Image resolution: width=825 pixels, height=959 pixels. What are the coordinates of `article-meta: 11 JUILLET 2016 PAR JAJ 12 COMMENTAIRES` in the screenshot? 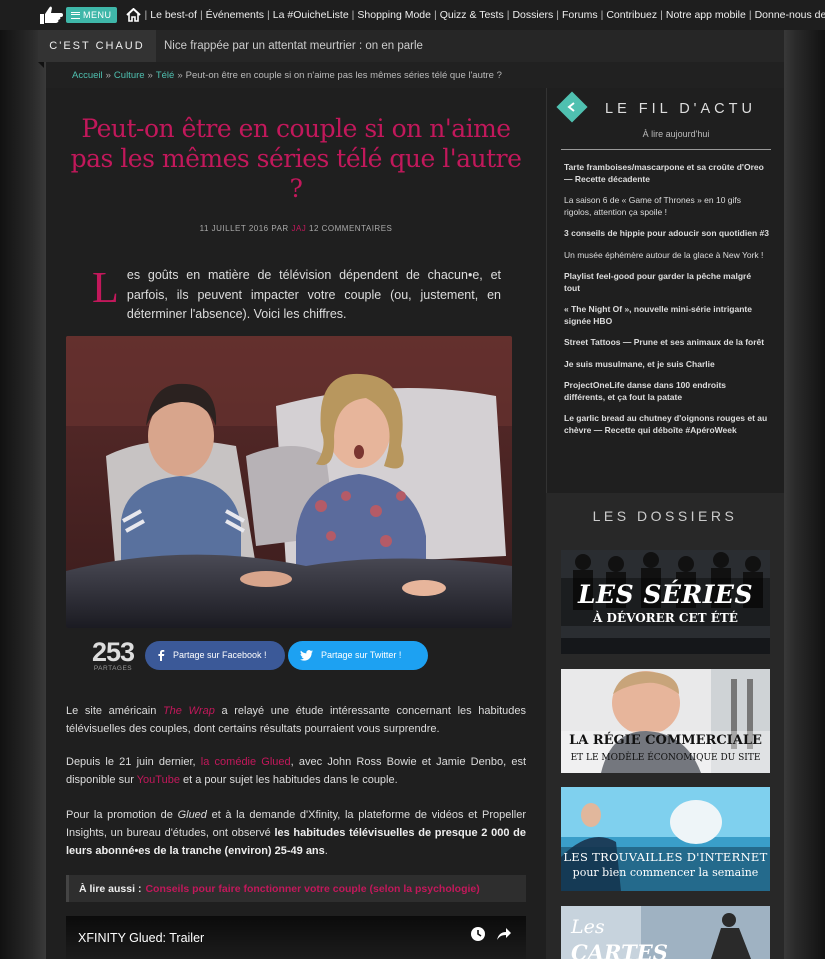 It's located at (296, 228).